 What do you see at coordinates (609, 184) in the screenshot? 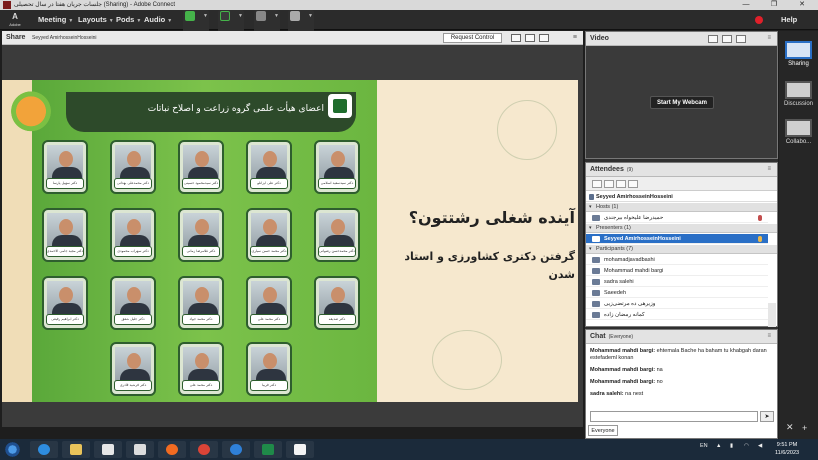
I see `role-view-icon` at bounding box center [609, 184].